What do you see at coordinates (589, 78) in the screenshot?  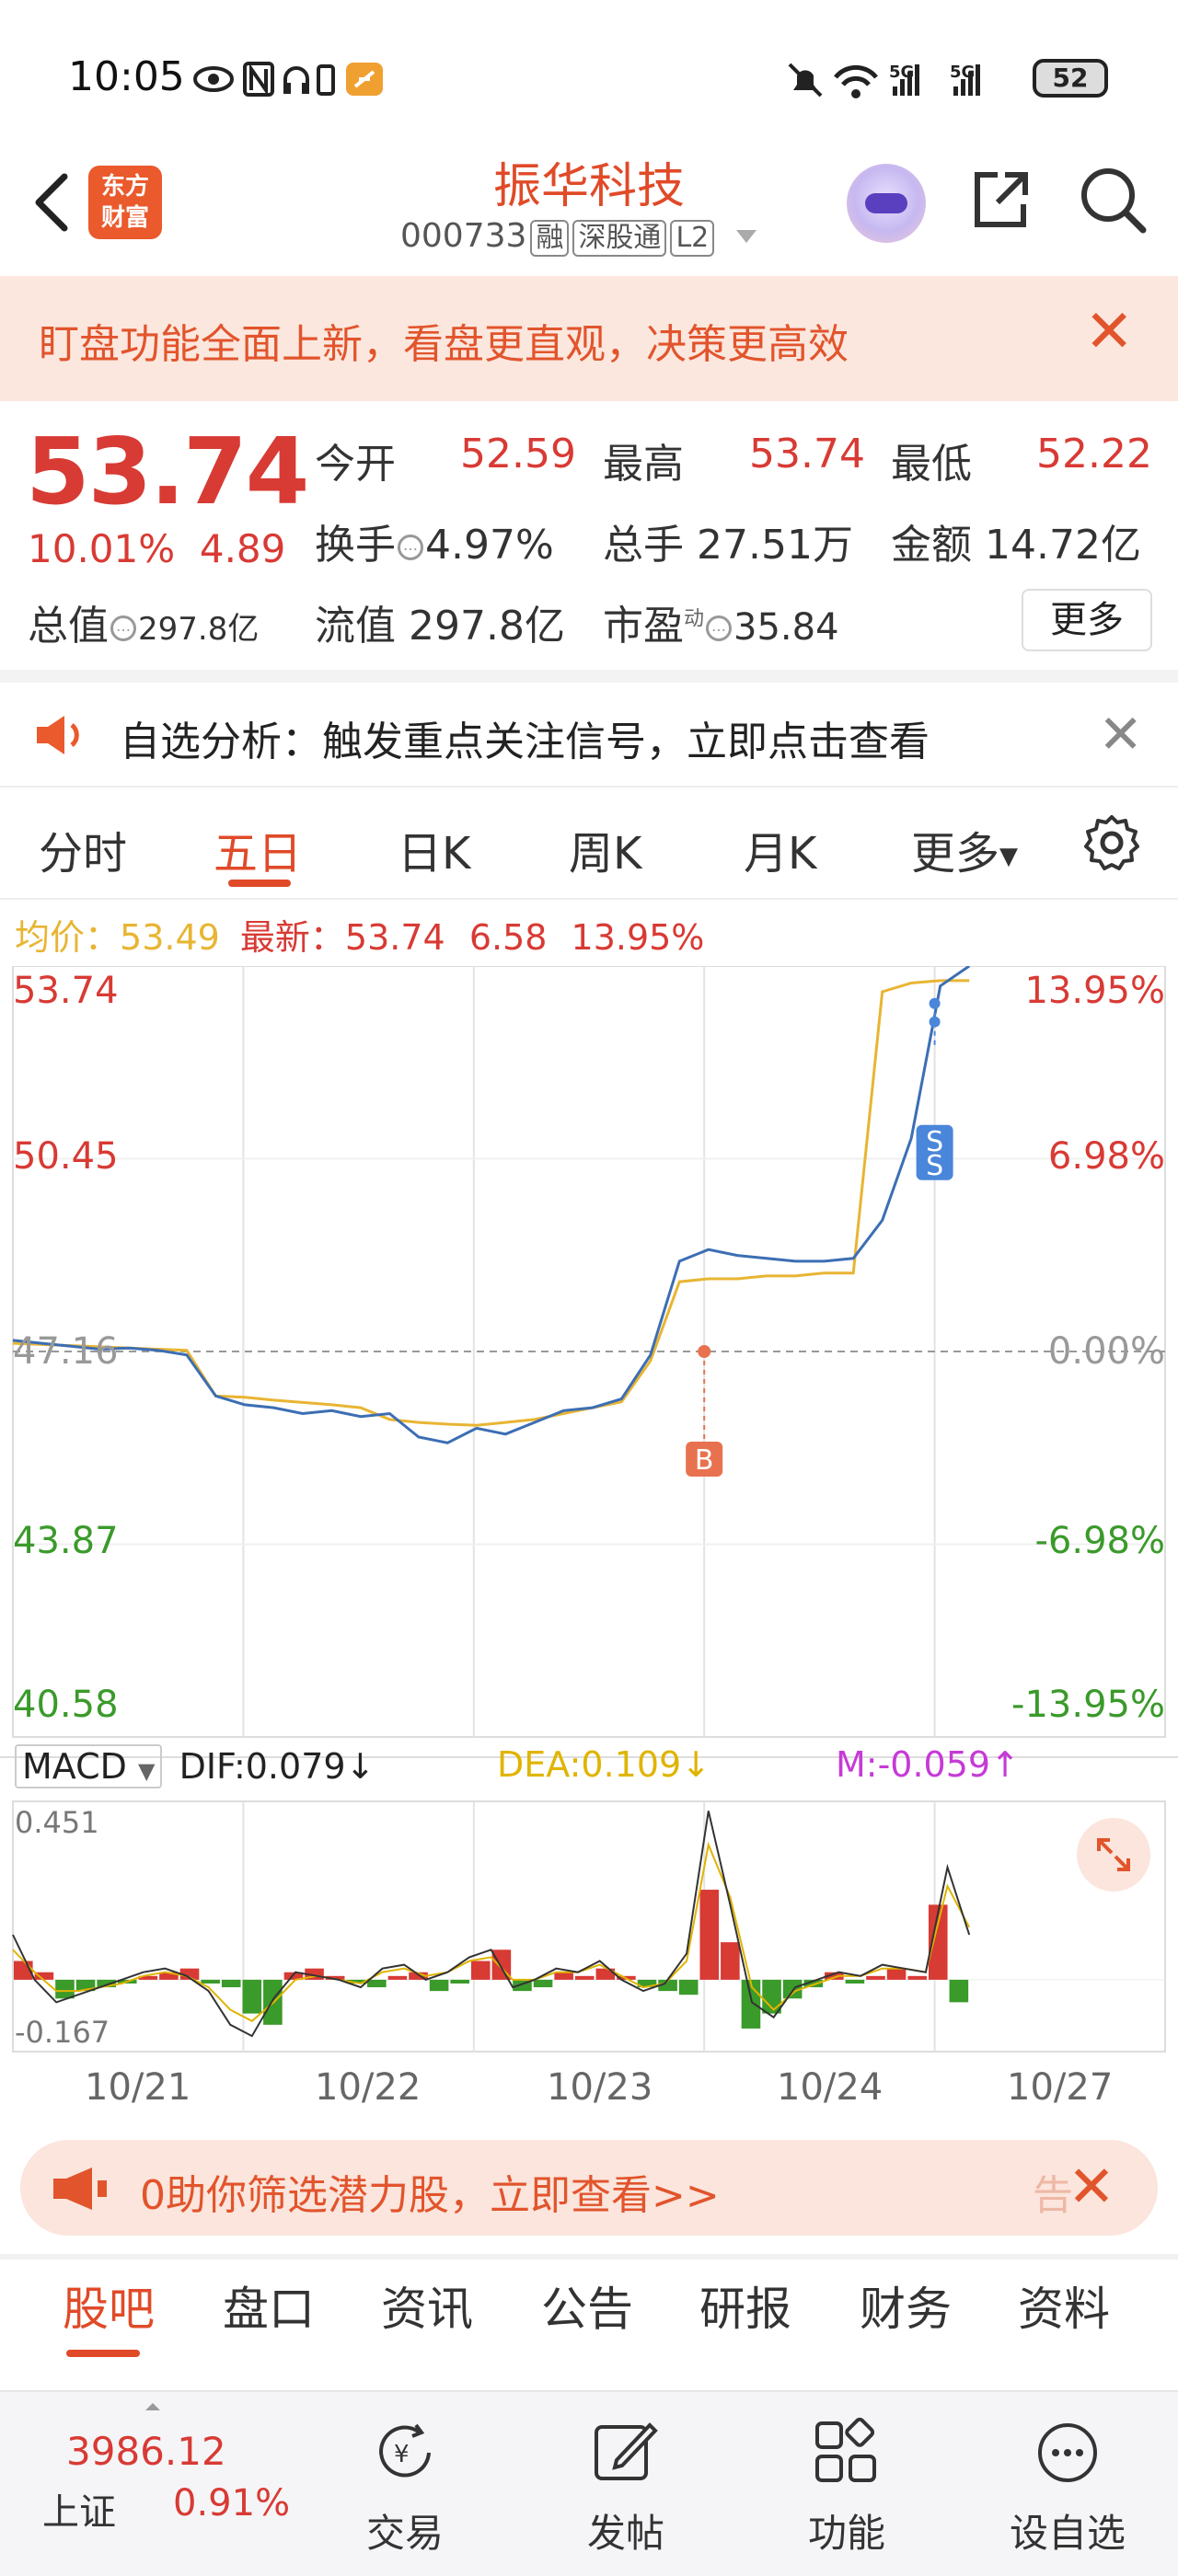 I see `status-bar: 10:05 5G 5G 52` at bounding box center [589, 78].